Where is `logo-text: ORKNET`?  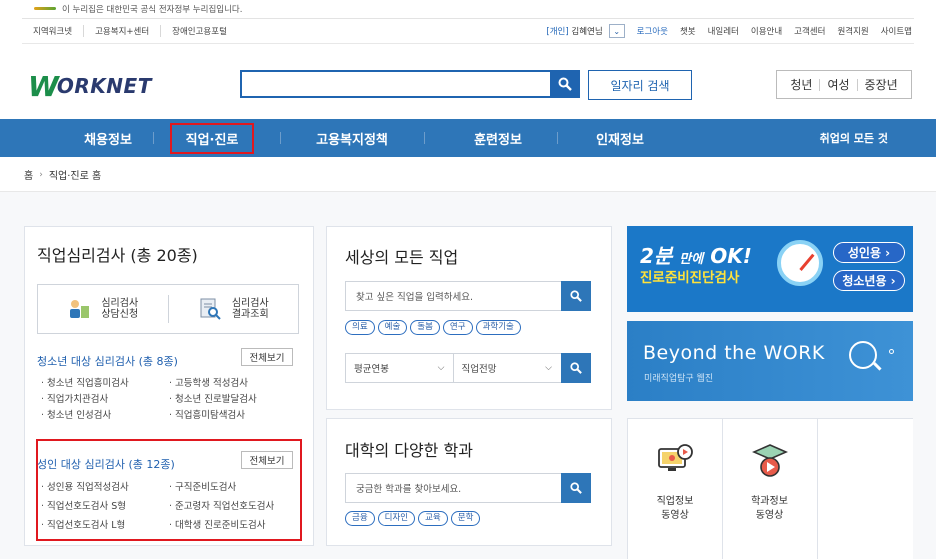 logo-text: ORKNET is located at coordinates (104, 86).